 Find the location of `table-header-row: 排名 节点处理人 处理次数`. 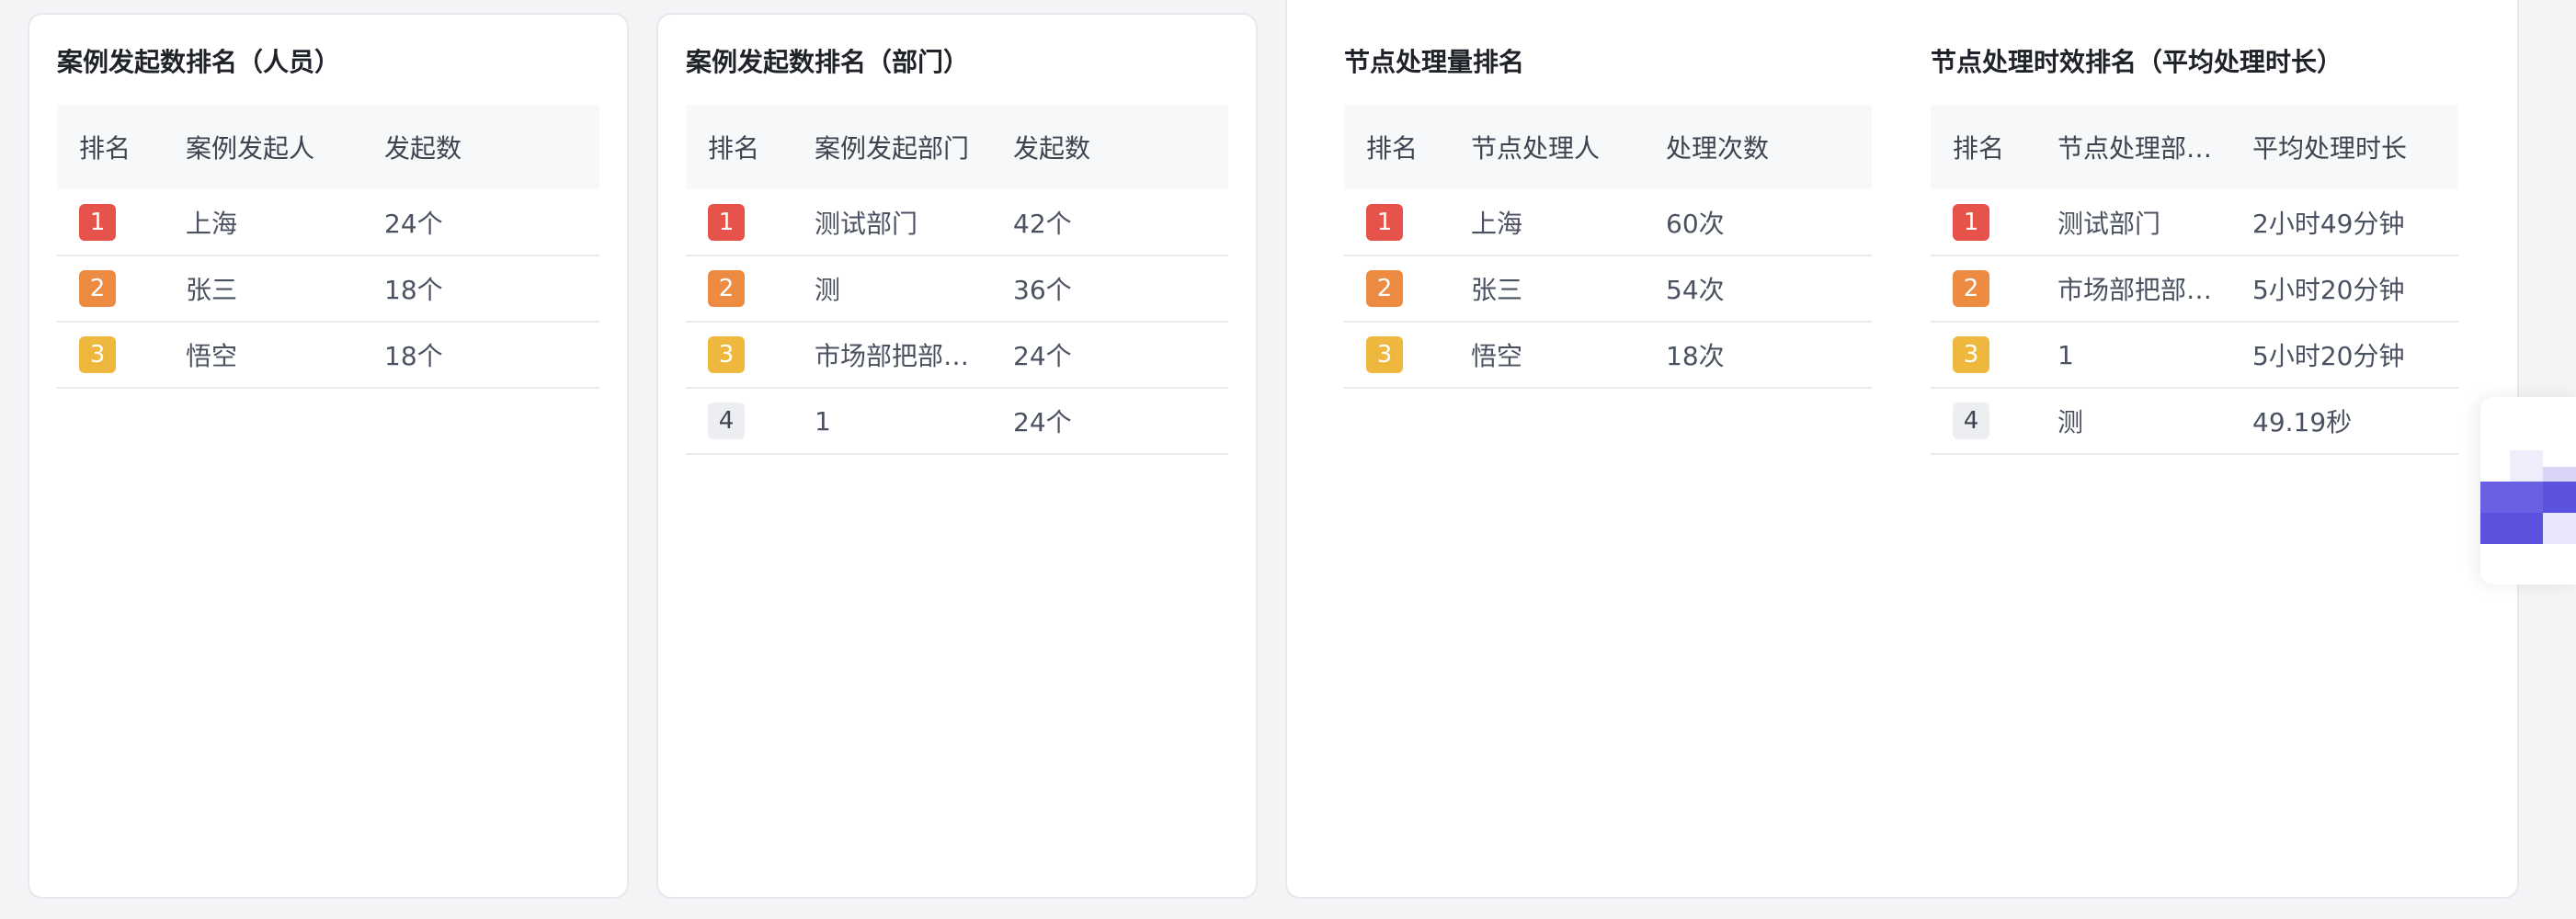

table-header-row: 排名 节点处理人 处理次数 is located at coordinates (1608, 147).